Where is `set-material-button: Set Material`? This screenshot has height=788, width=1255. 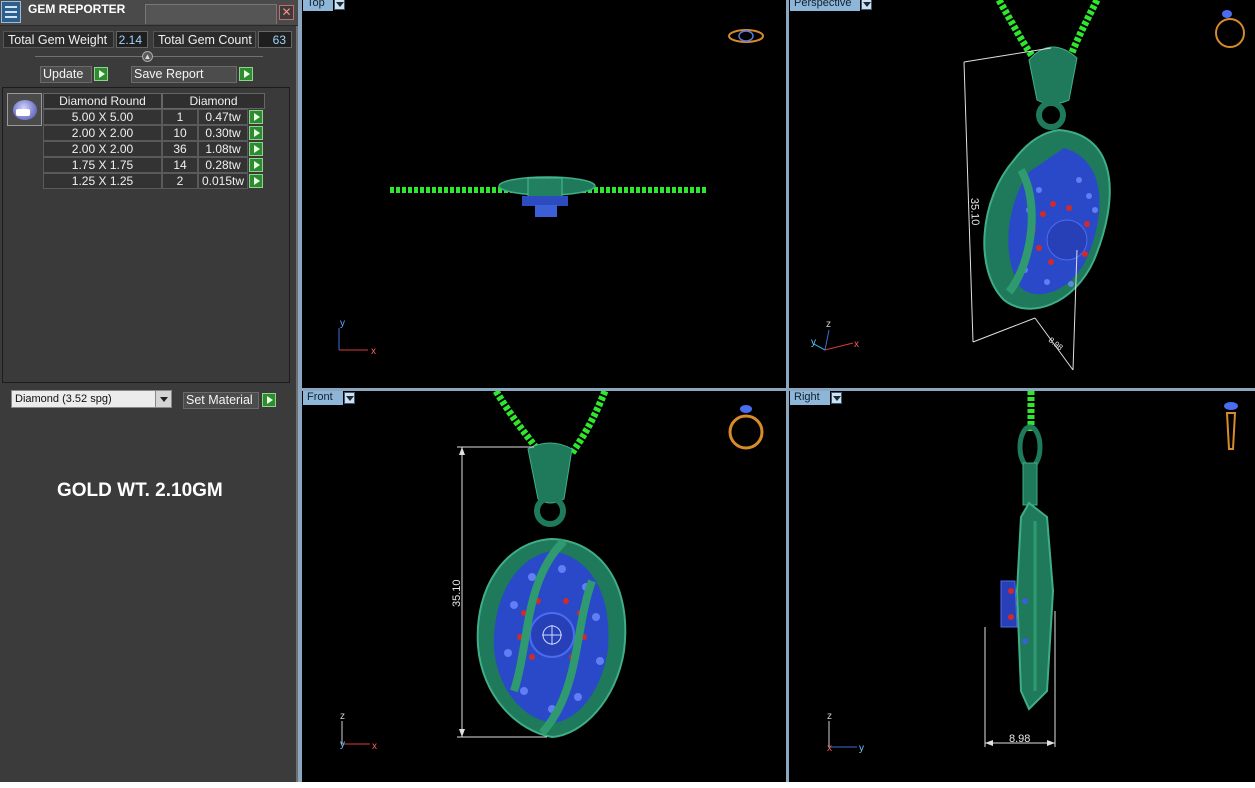 set-material-button: Set Material is located at coordinates (221, 400).